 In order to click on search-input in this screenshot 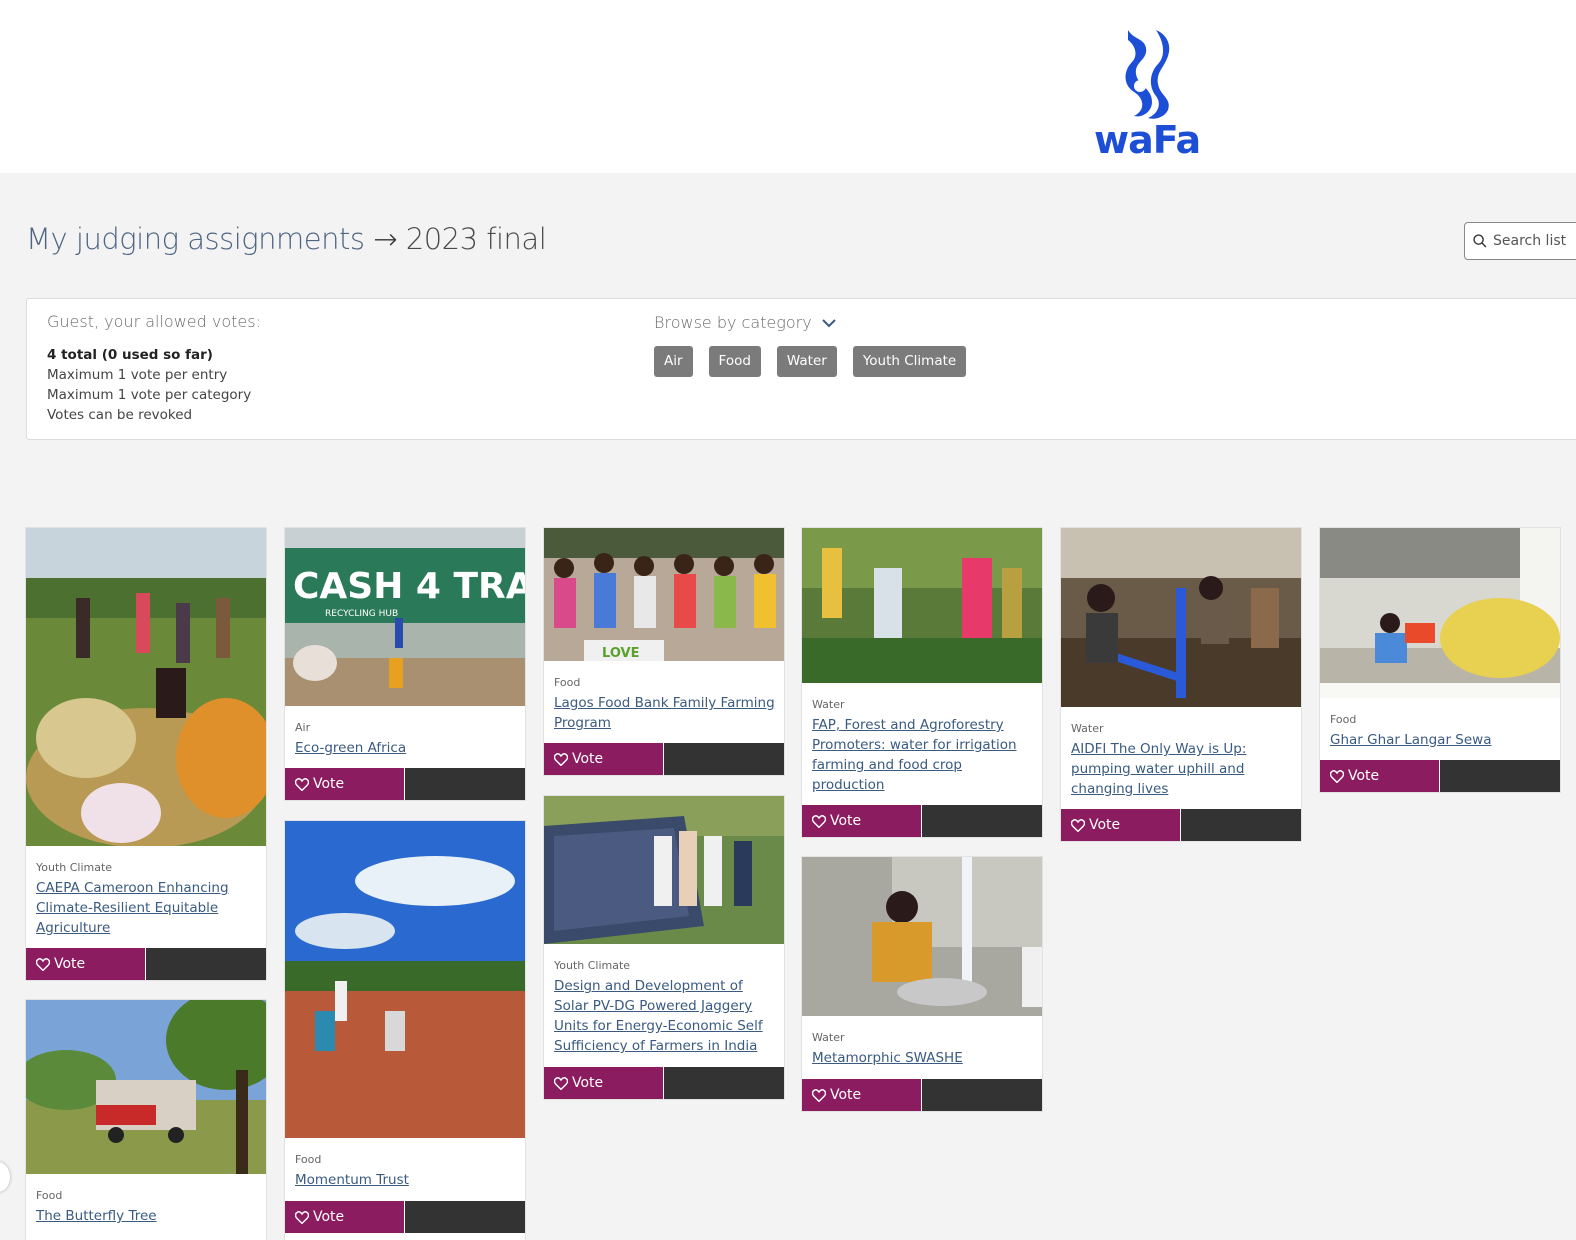, I will do `click(1534, 241)`.